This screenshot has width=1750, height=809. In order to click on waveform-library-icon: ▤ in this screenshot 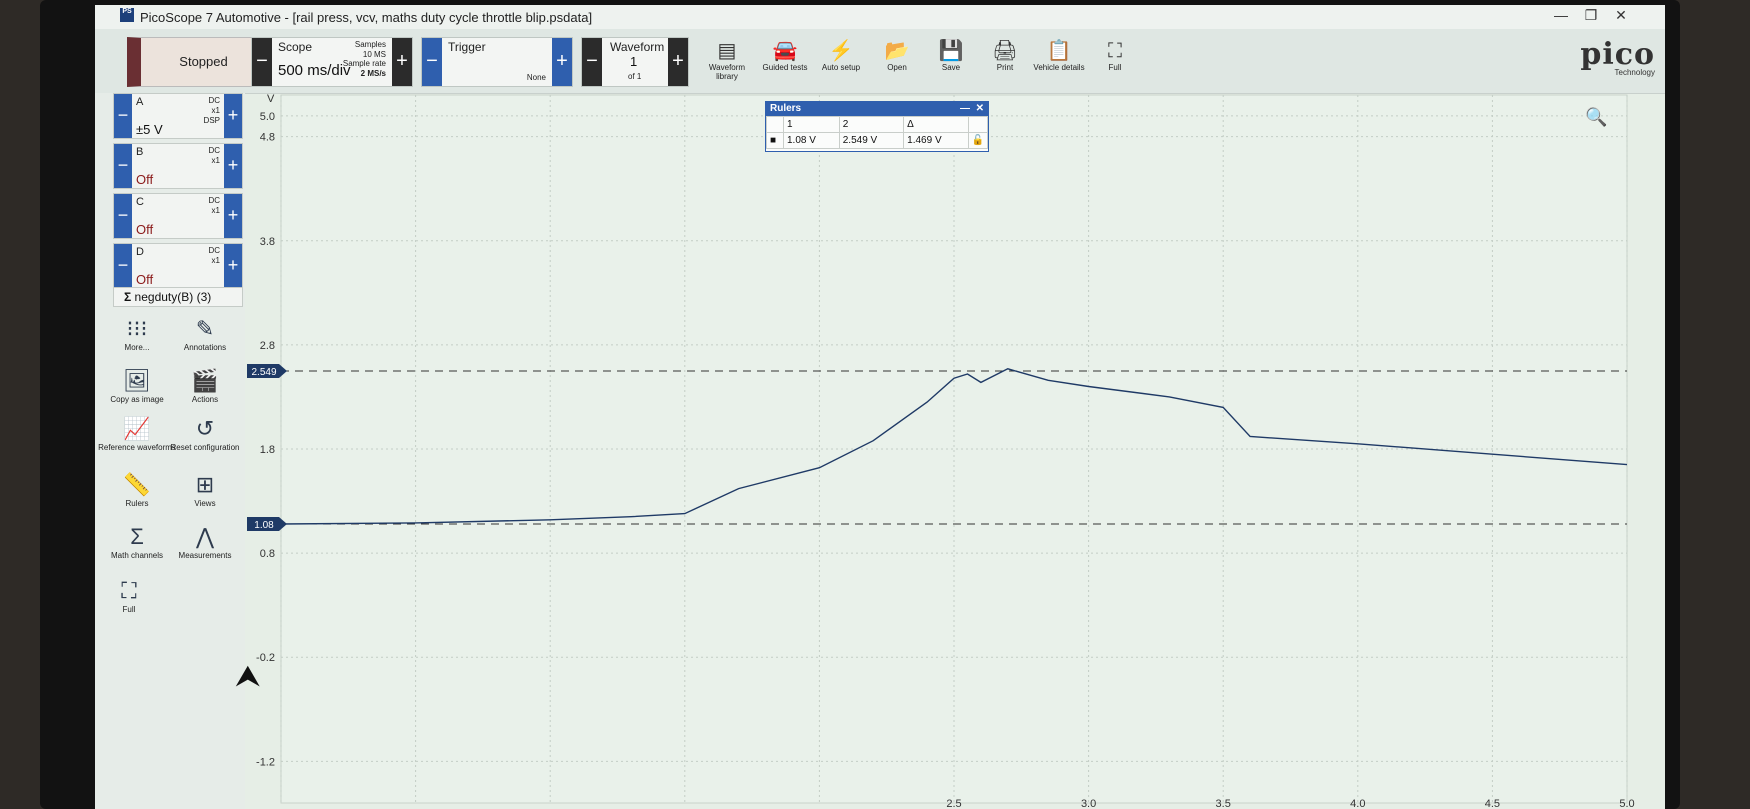, I will do `click(727, 51)`.